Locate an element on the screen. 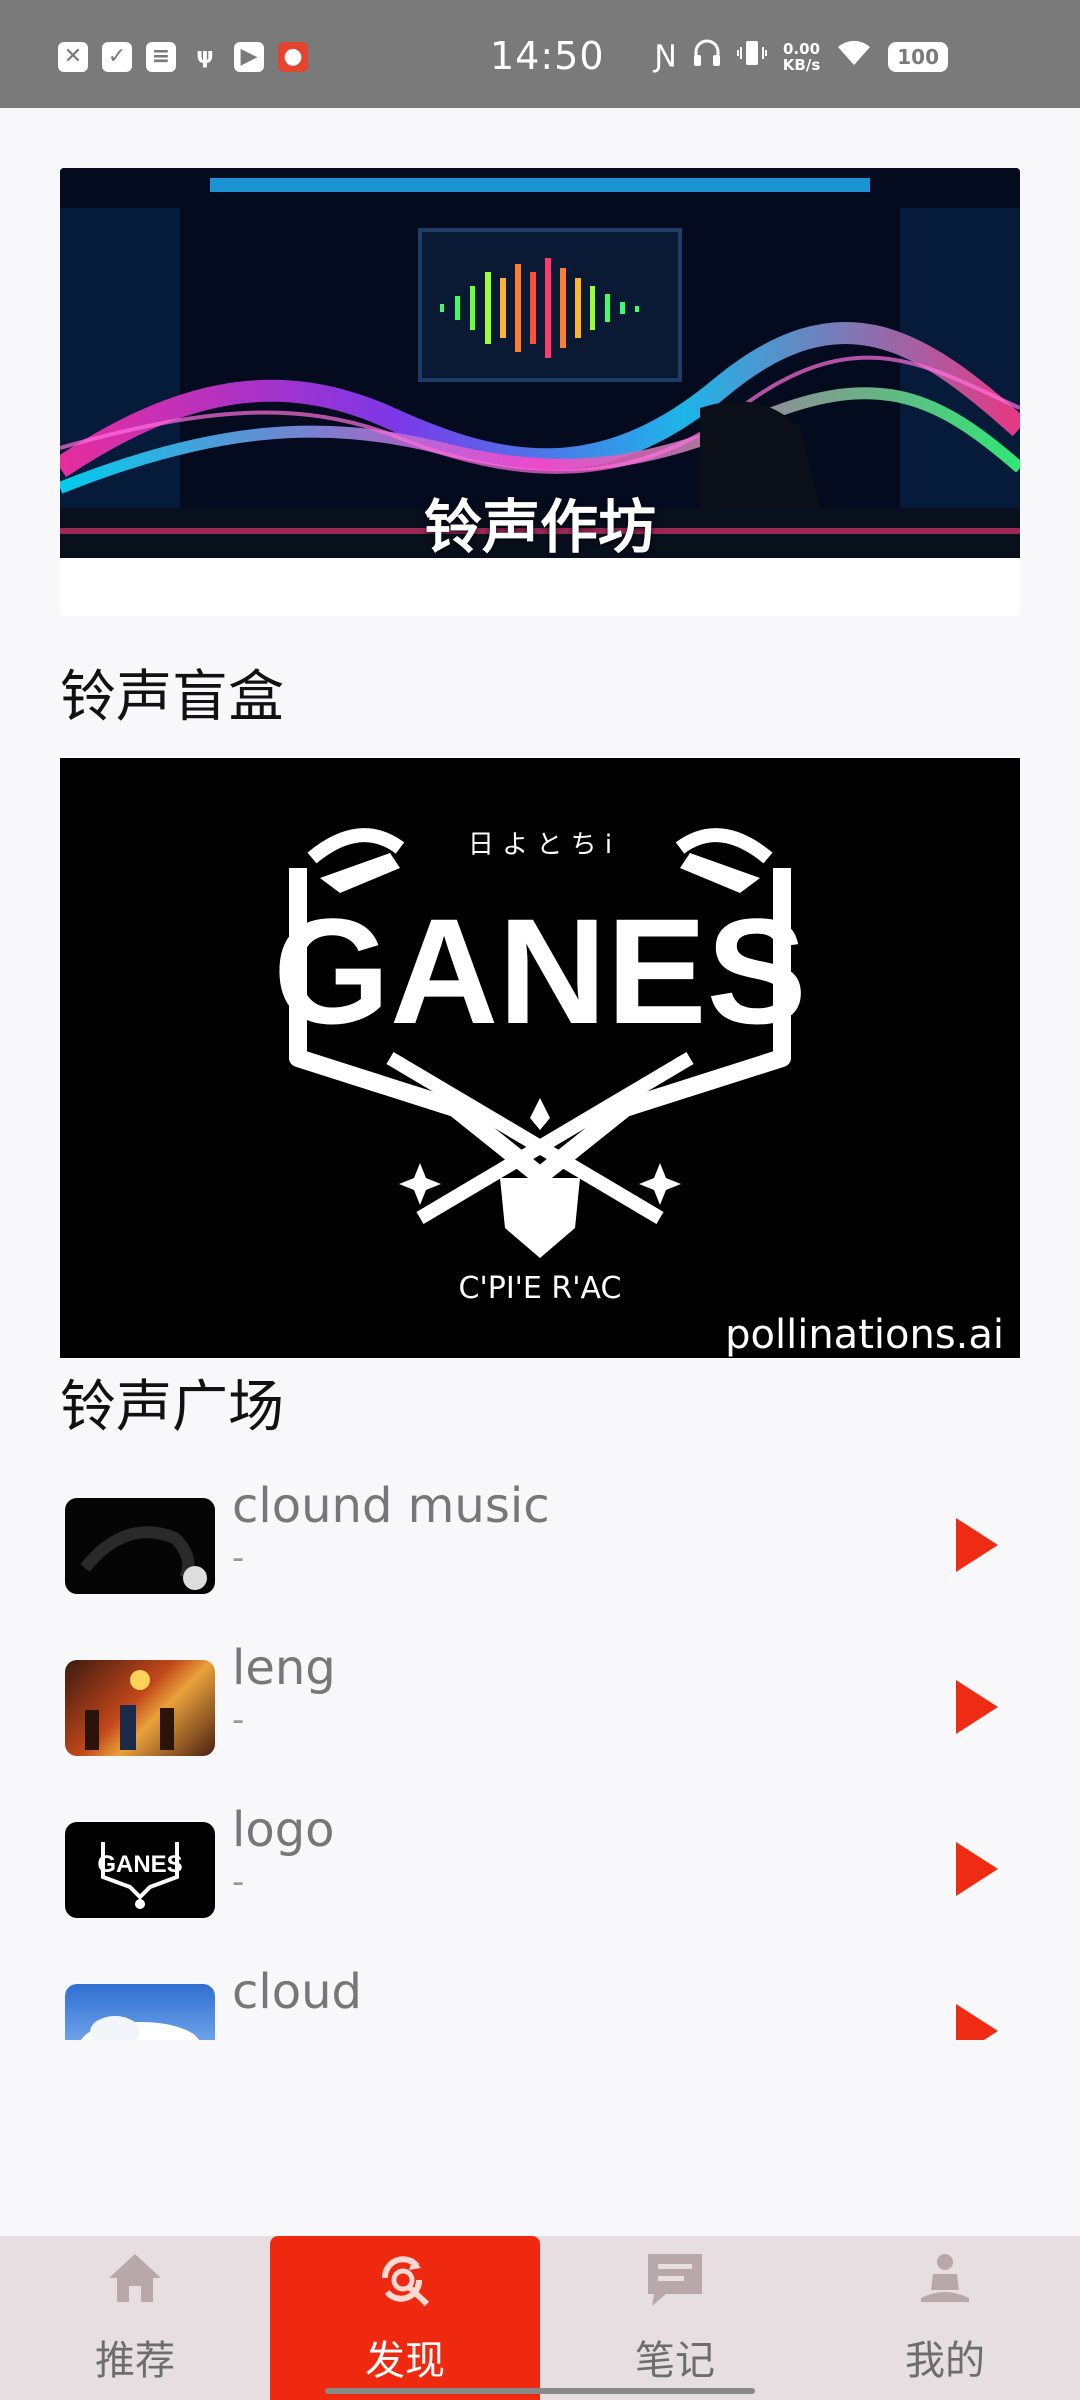 This screenshot has width=1080, height=2400. logo-text: GANES is located at coordinates (539, 971).